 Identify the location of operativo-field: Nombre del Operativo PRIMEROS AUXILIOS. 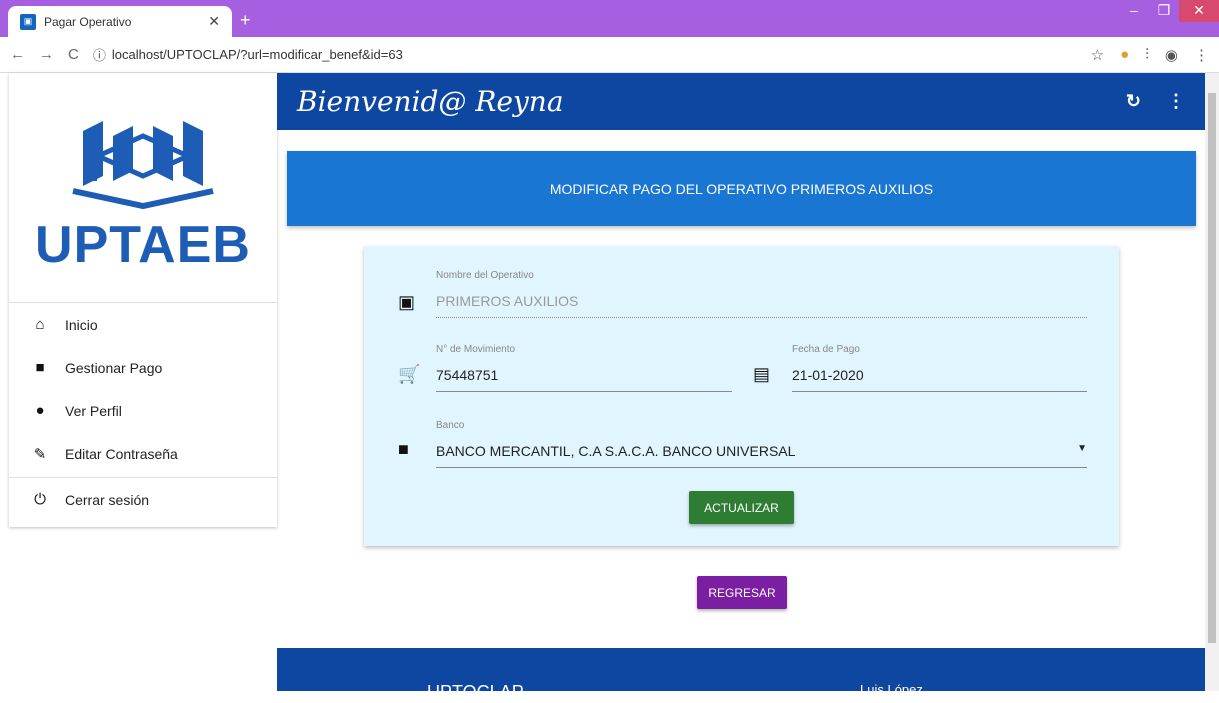
(761, 294).